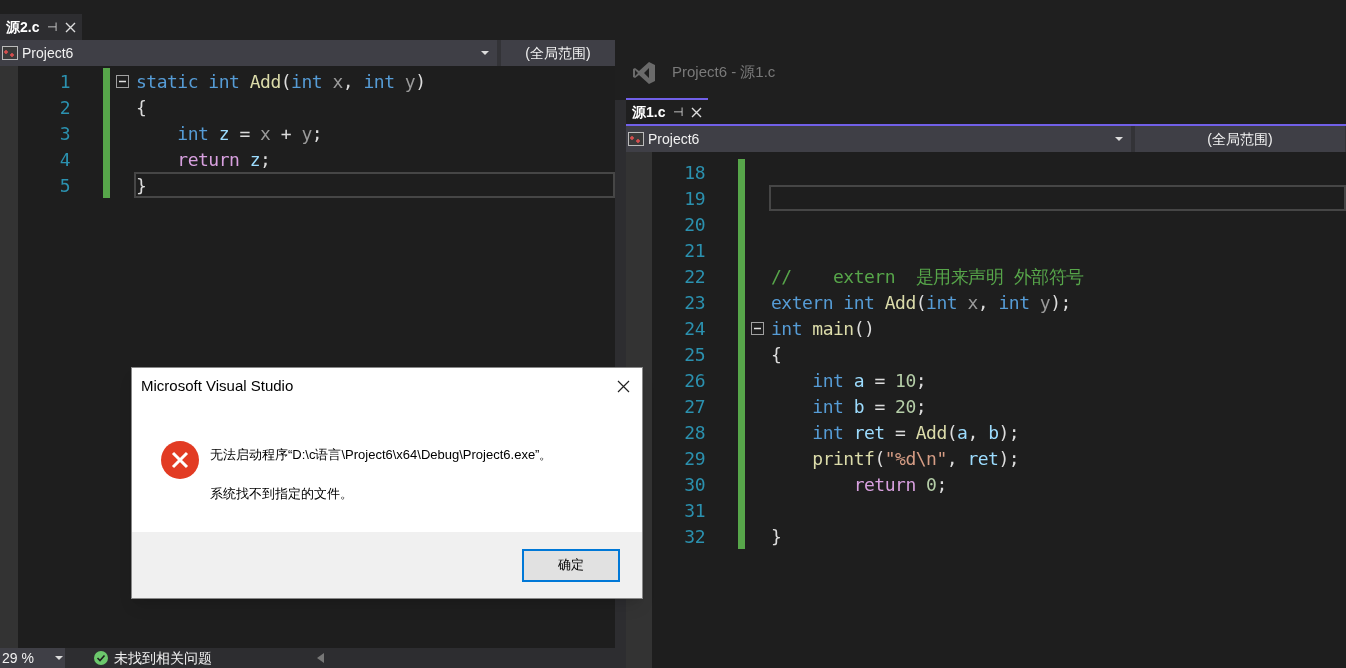  Describe the element at coordinates (899, 484) in the screenshot. I see `code-line: return 0;` at that location.